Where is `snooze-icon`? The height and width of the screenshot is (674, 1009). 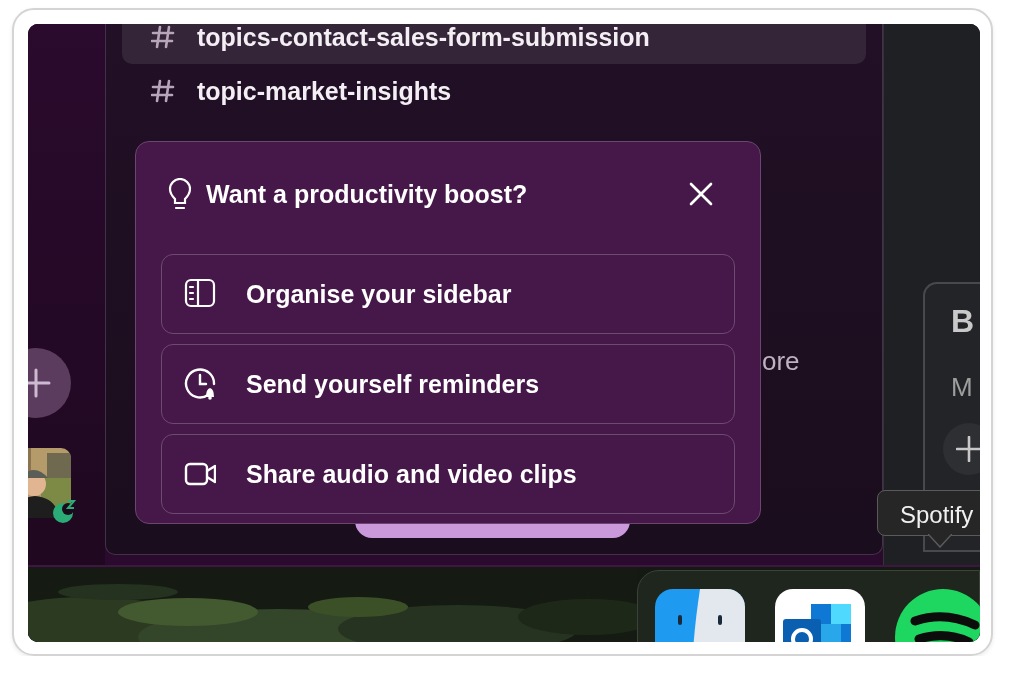 snooze-icon is located at coordinates (64, 511).